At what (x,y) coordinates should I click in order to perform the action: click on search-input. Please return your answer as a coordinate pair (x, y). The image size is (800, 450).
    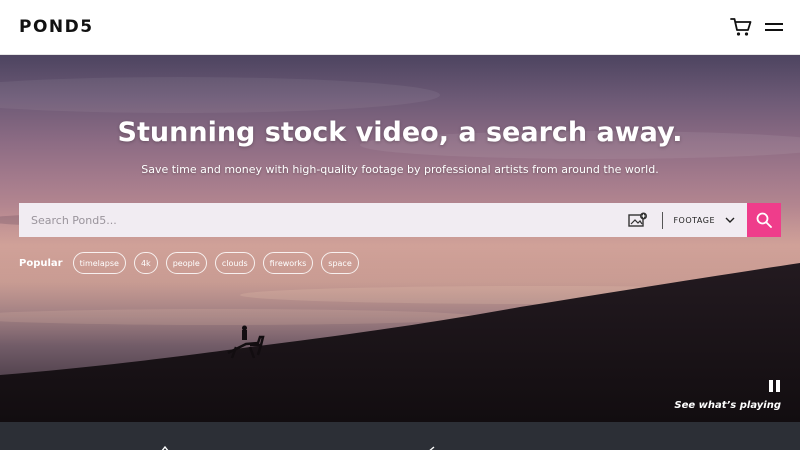
    Looking at the image, I should click on (324, 220).